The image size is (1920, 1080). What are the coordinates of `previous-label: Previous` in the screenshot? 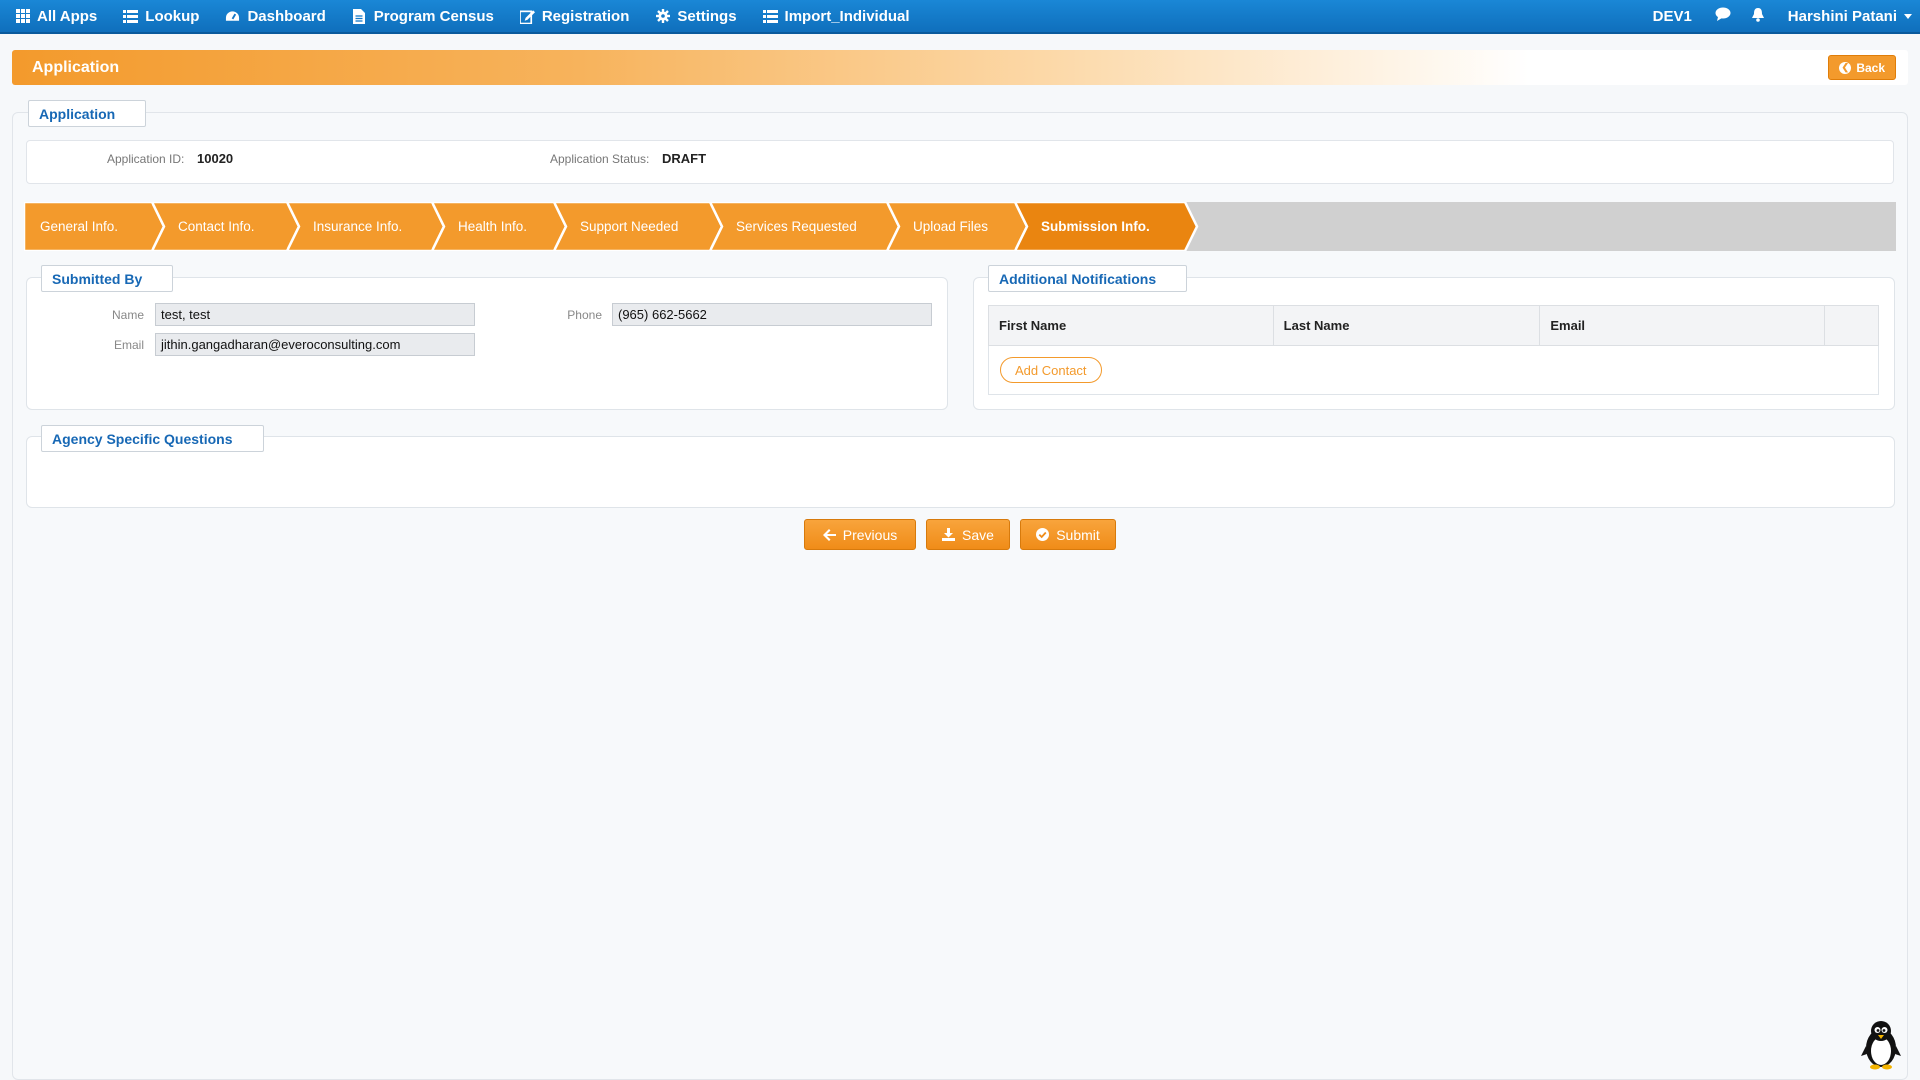 It's located at (870, 534).